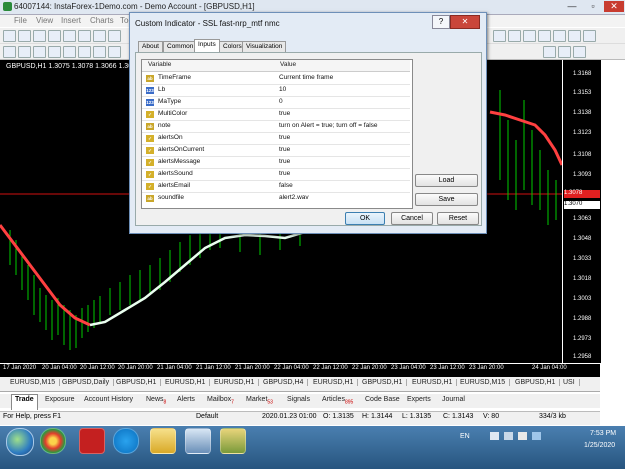 This screenshot has width=625, height=469. Describe the element at coordinates (337, 400) in the screenshot. I see `terminal-tab-articles: Articles895` at that location.